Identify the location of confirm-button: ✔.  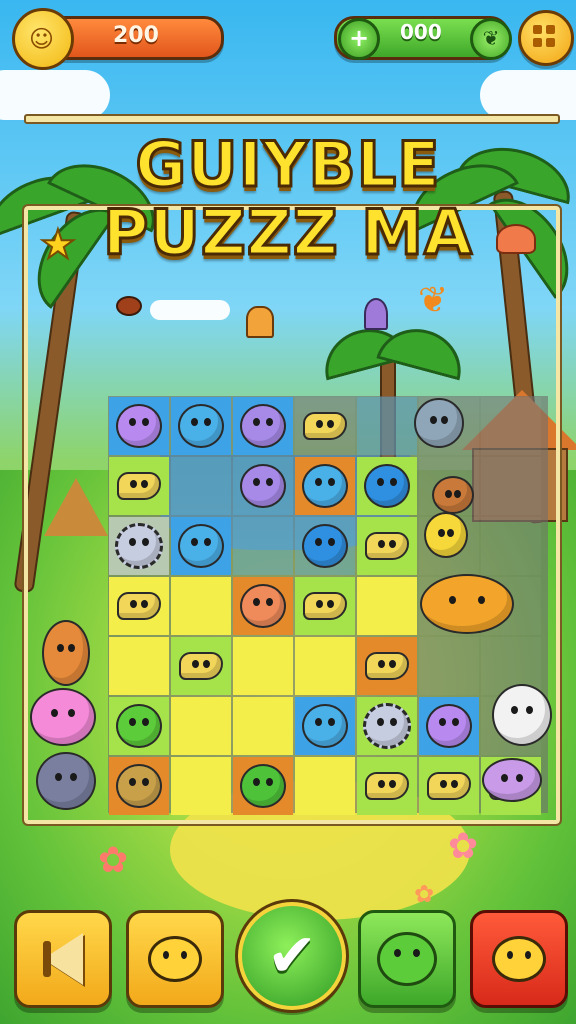
(292, 956).